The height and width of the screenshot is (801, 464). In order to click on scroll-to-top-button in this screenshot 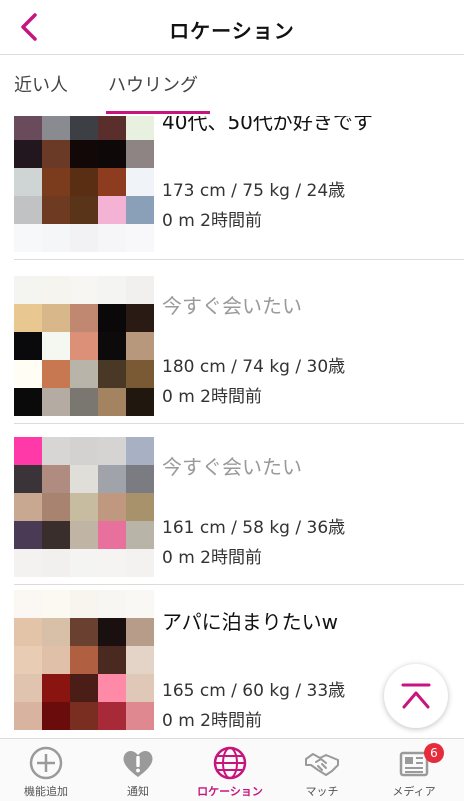, I will do `click(416, 696)`.